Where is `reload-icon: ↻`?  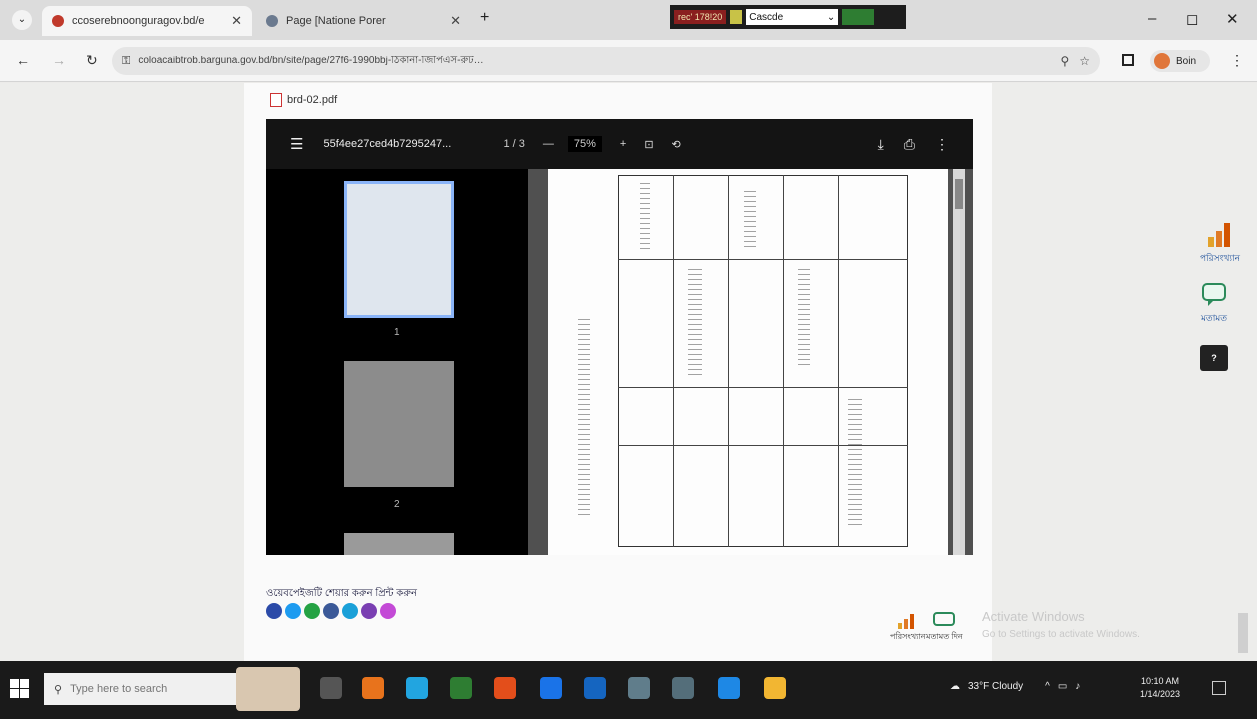 reload-icon: ↻ is located at coordinates (92, 60).